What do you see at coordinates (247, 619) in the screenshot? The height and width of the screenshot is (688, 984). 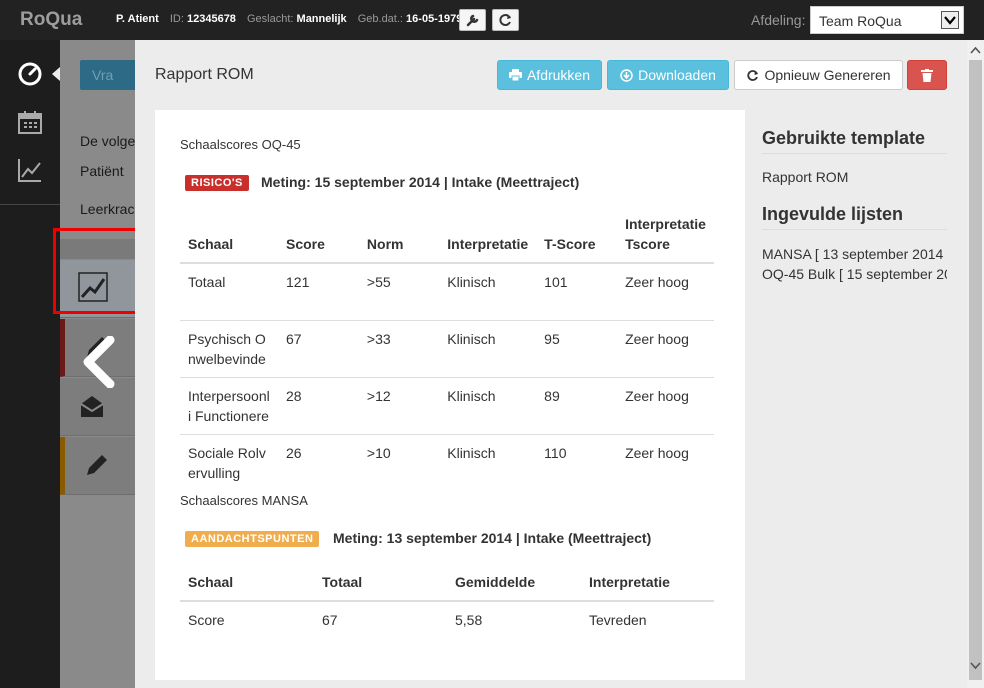 I see `table-cell: Score` at bounding box center [247, 619].